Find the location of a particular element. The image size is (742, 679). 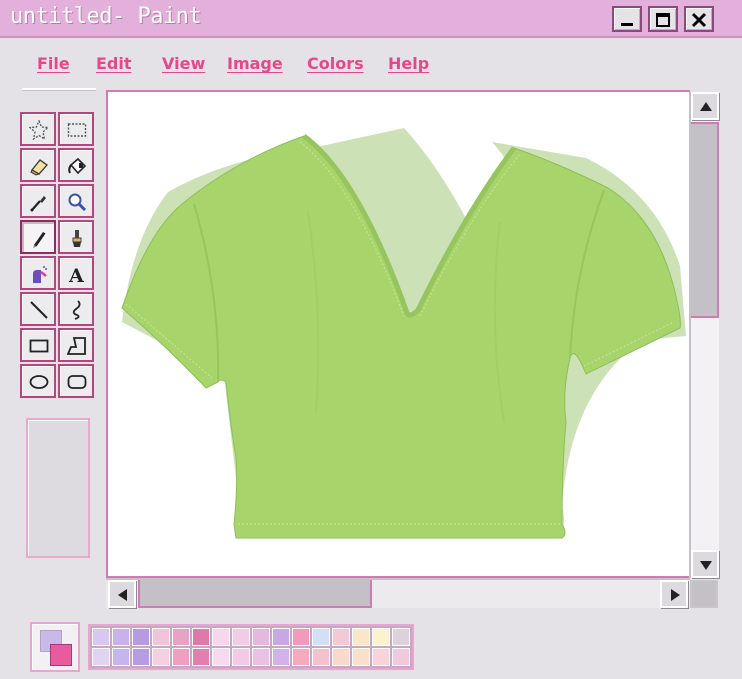

scroll-left-button is located at coordinates (122, 594).